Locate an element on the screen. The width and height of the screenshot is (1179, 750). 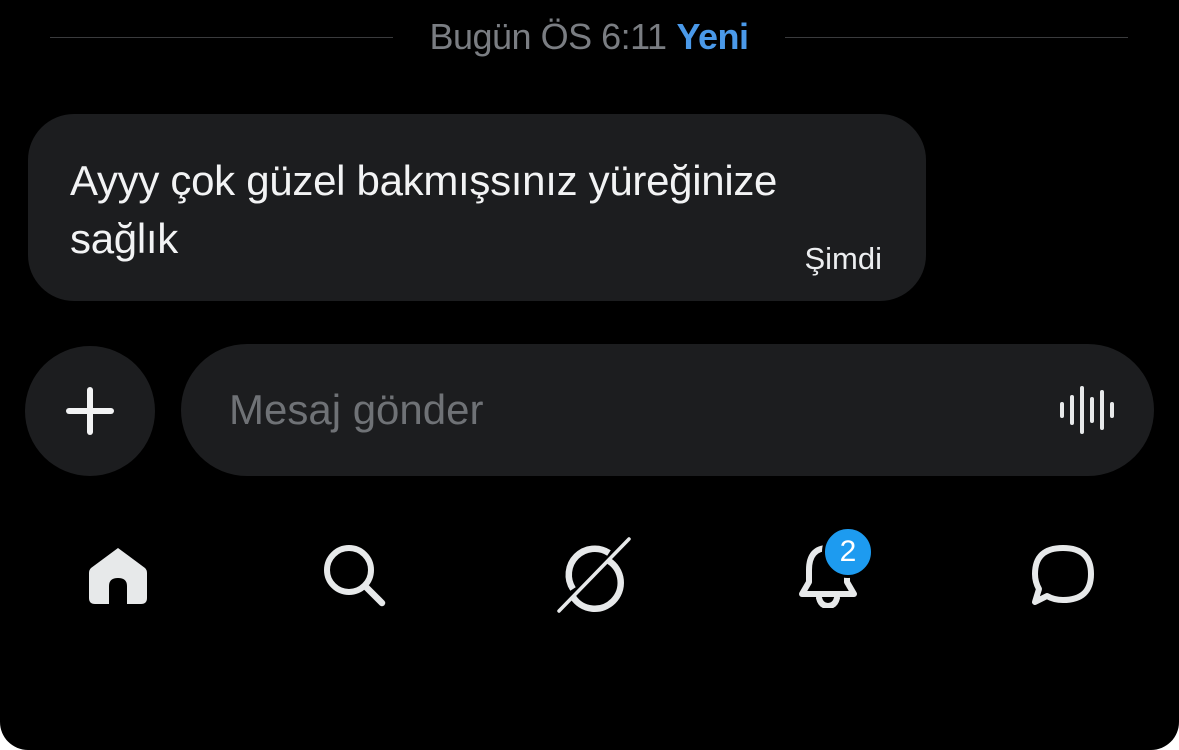
nav-home is located at coordinates (118, 575).